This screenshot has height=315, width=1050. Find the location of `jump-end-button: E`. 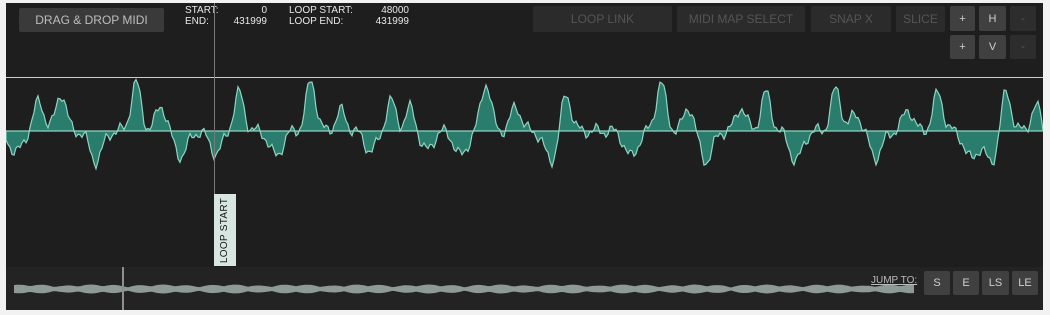

jump-end-button: E is located at coordinates (966, 283).